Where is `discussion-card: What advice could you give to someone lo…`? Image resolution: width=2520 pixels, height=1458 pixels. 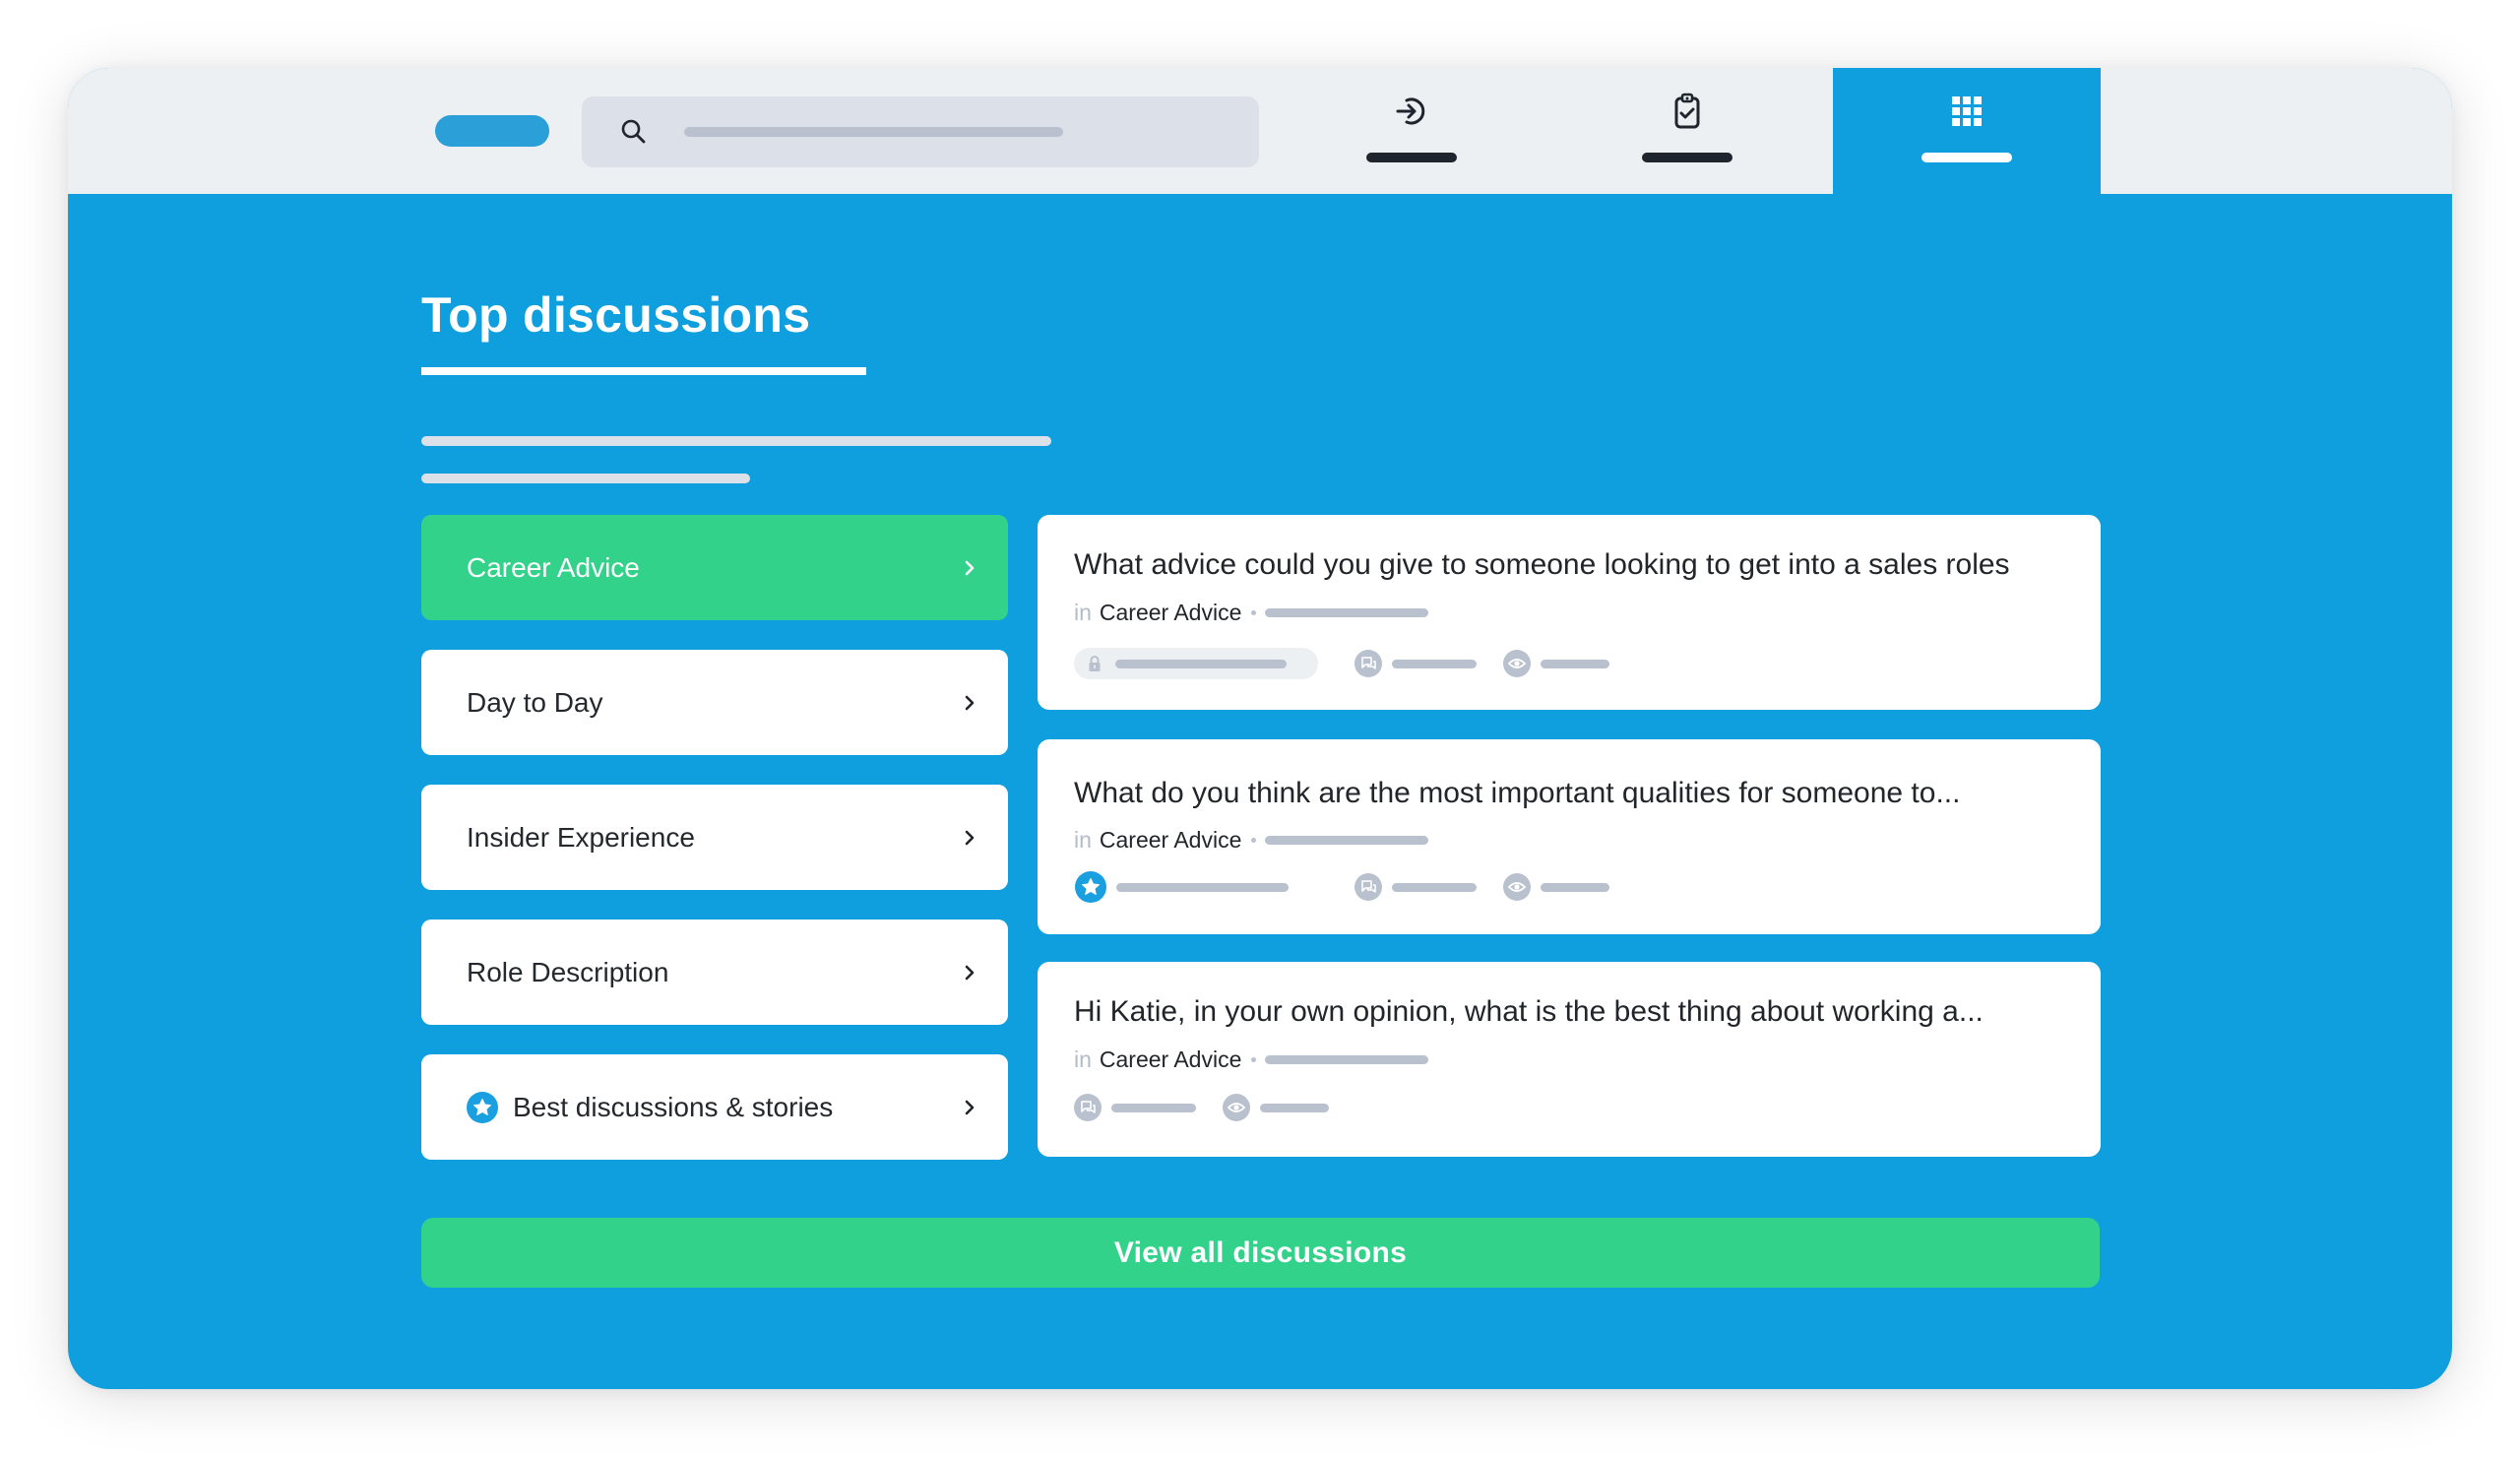
discussion-card: What advice could you give to someone lo… is located at coordinates (1569, 612).